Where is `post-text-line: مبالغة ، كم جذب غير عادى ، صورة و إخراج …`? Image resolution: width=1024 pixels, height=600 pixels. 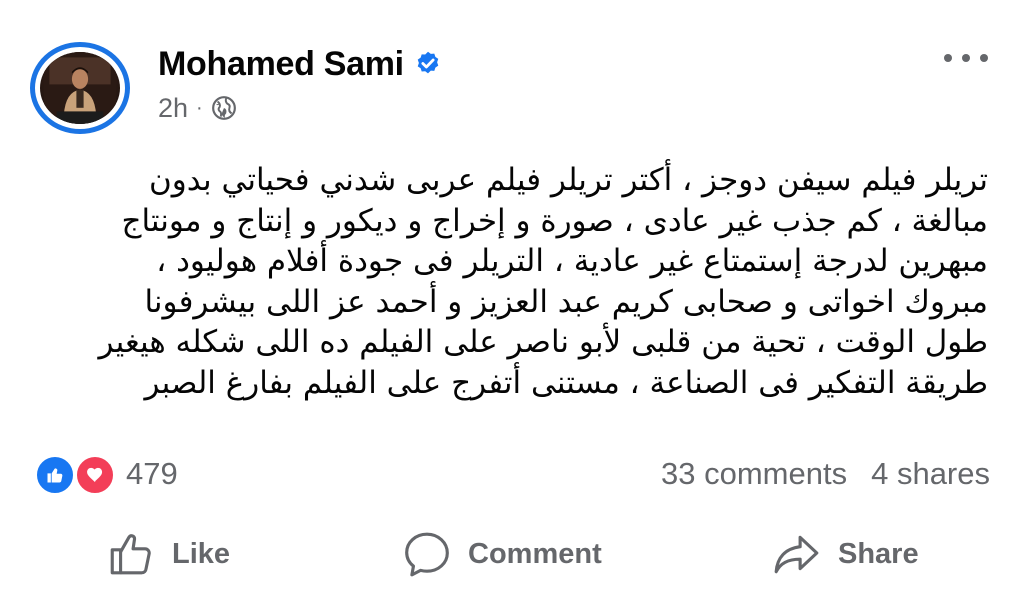
post-text-line: مبالغة ، كم جذب غير عادى ، صورة و إخراج … is located at coordinates (554, 220).